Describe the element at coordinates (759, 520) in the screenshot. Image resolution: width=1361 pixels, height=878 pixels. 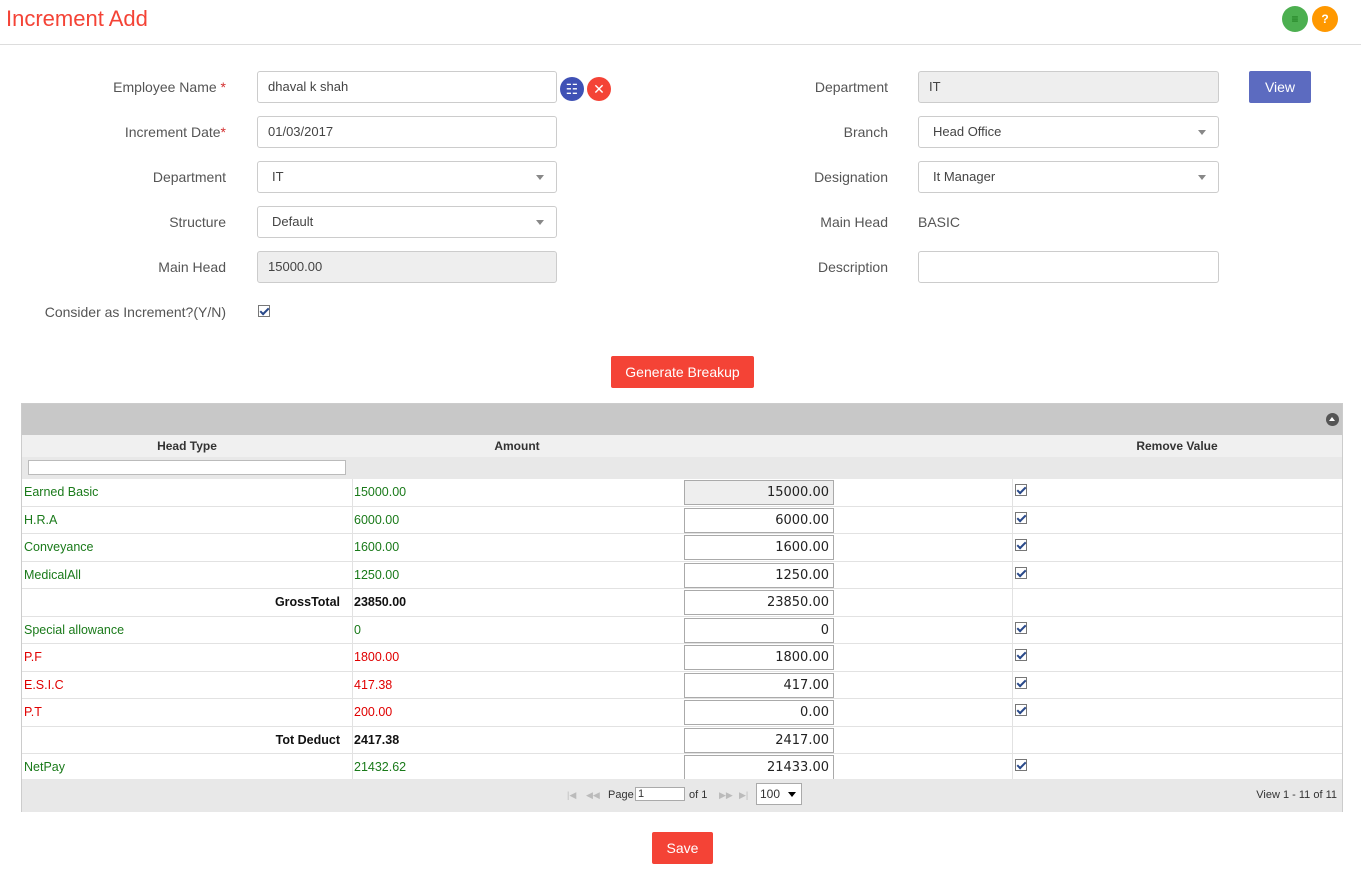
I see `amount-input: 6000.00` at that location.